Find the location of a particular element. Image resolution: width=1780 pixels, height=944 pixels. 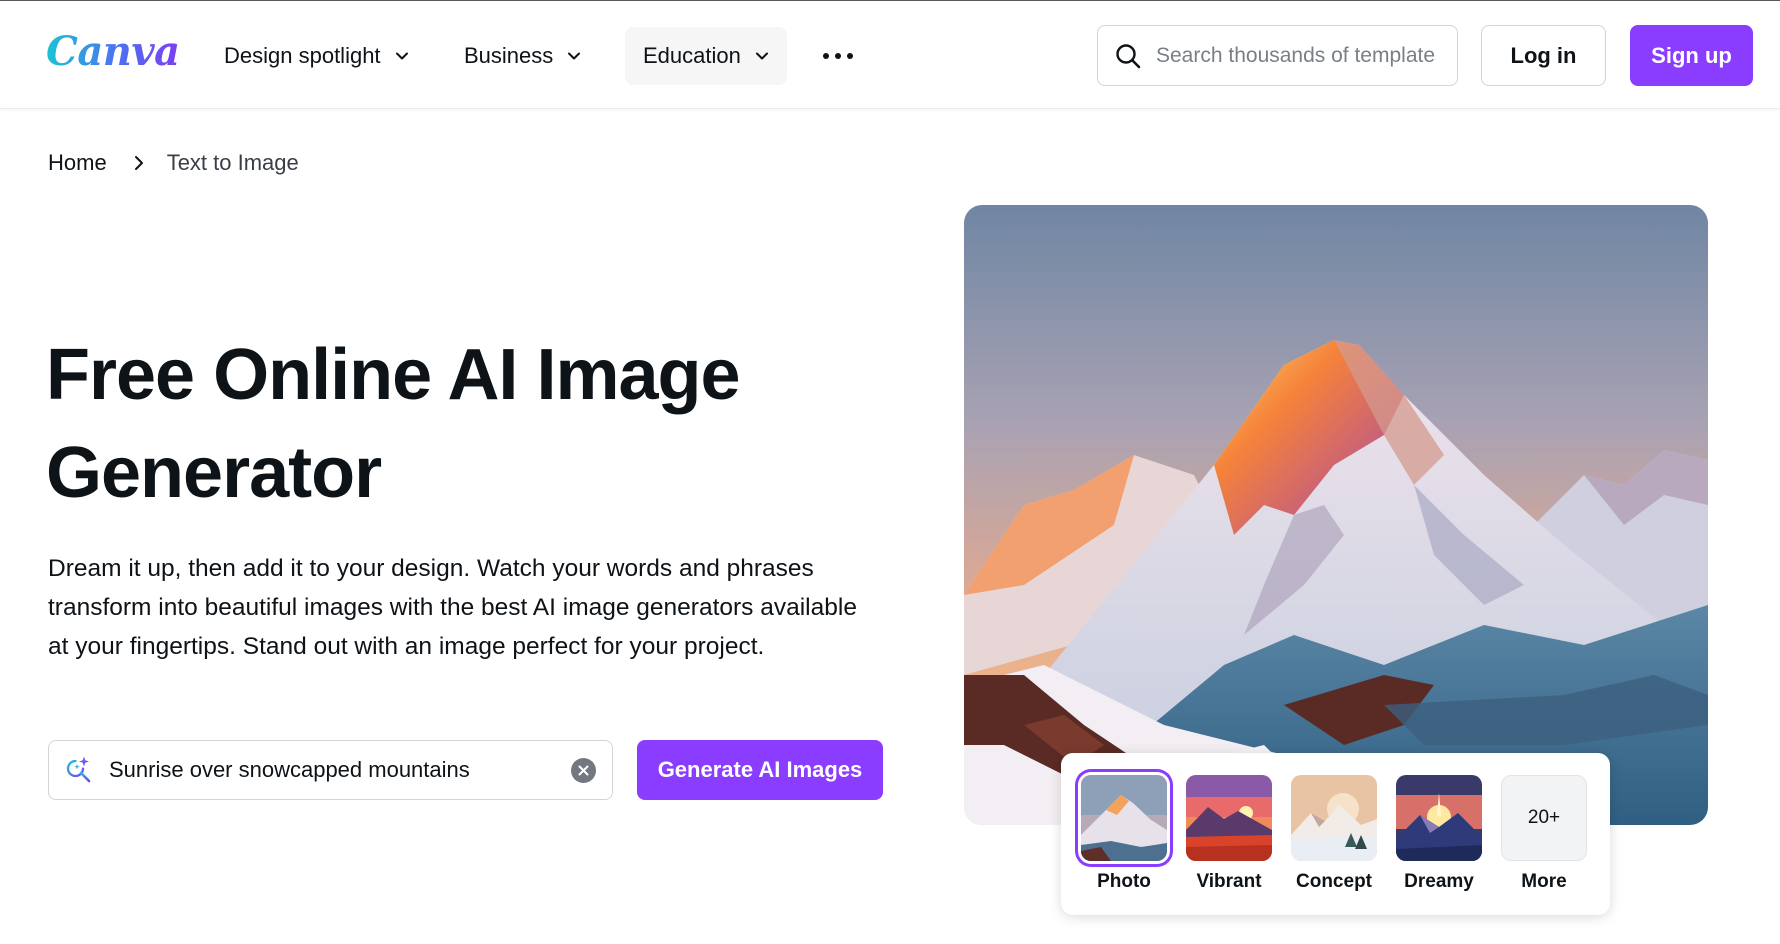

ai-search-sparkle-icon is located at coordinates (78, 769).